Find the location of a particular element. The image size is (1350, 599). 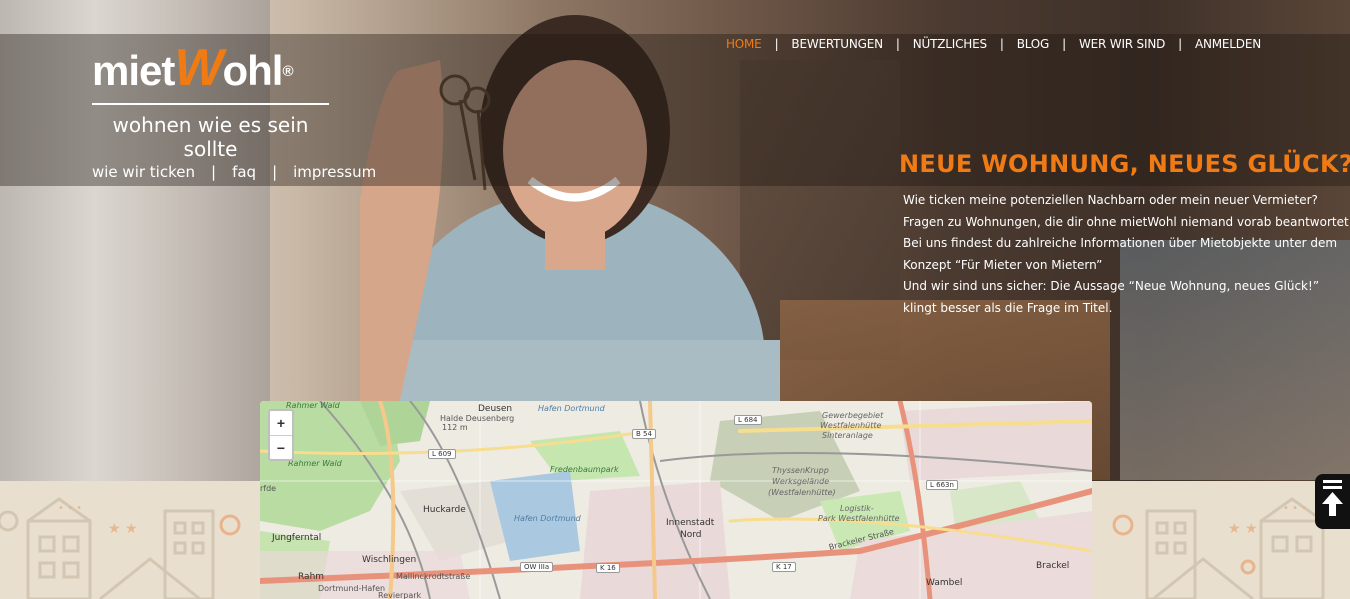

logo-divider is located at coordinates (210, 104).